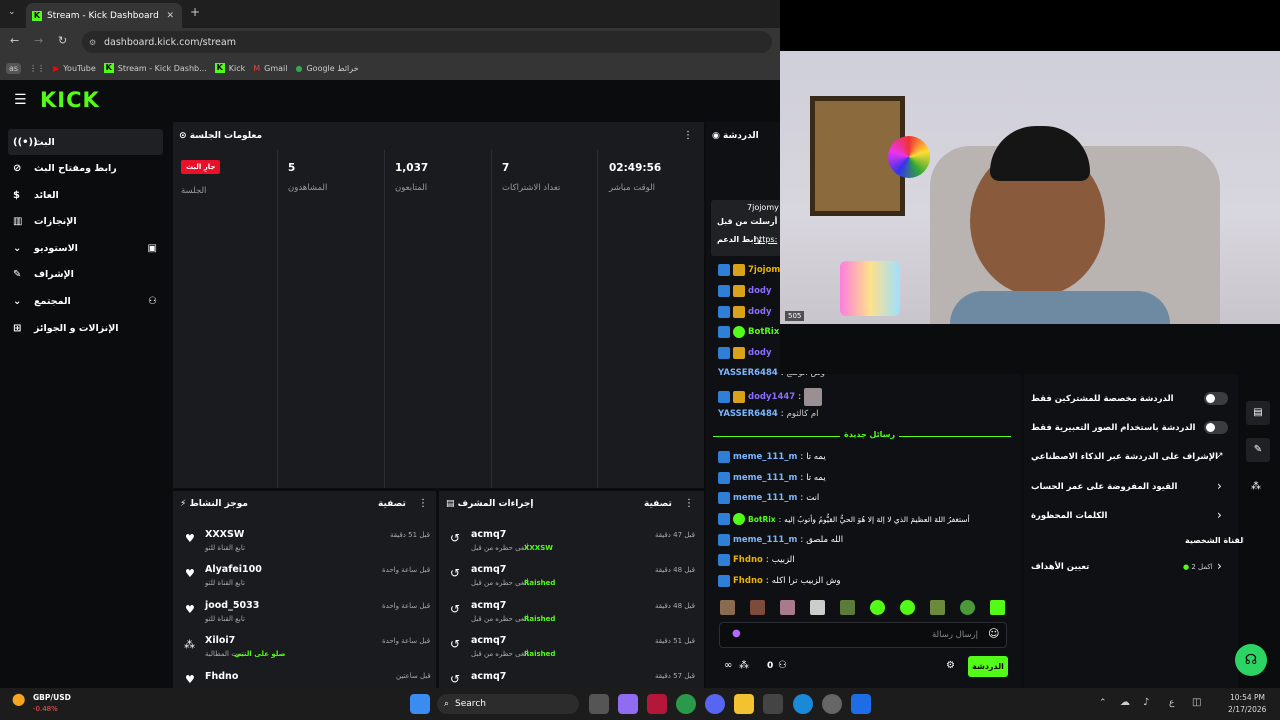 The image size is (1280, 720). I want to click on emoji-icon: ☺, so click(993, 633).